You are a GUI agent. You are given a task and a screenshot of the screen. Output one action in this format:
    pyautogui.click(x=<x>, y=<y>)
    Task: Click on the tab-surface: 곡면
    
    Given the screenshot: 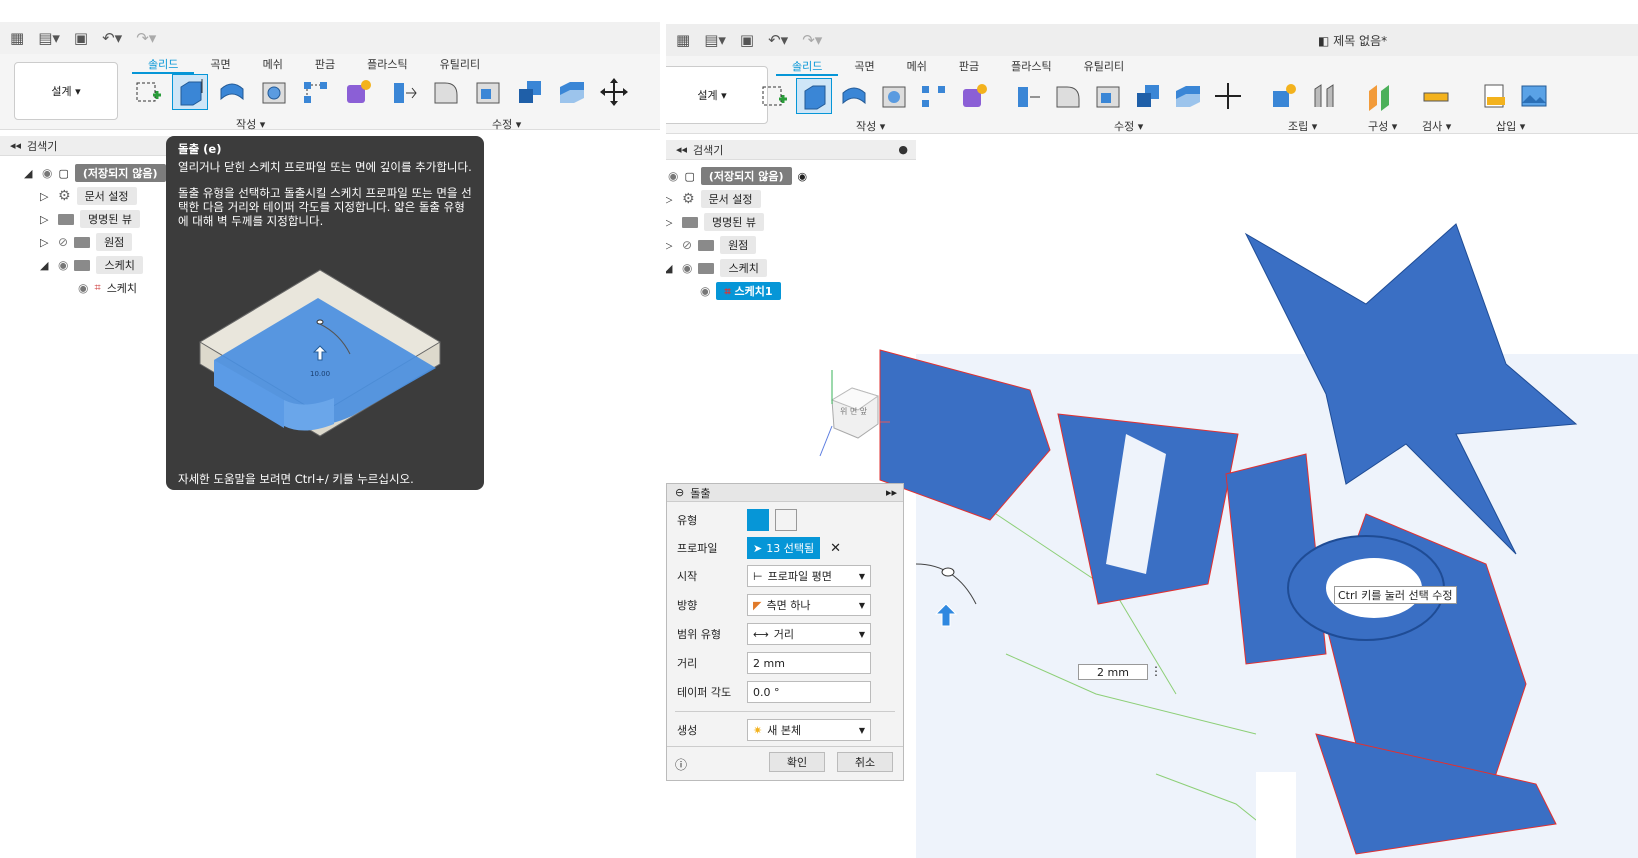 What is the action you would take?
    pyautogui.click(x=864, y=67)
    